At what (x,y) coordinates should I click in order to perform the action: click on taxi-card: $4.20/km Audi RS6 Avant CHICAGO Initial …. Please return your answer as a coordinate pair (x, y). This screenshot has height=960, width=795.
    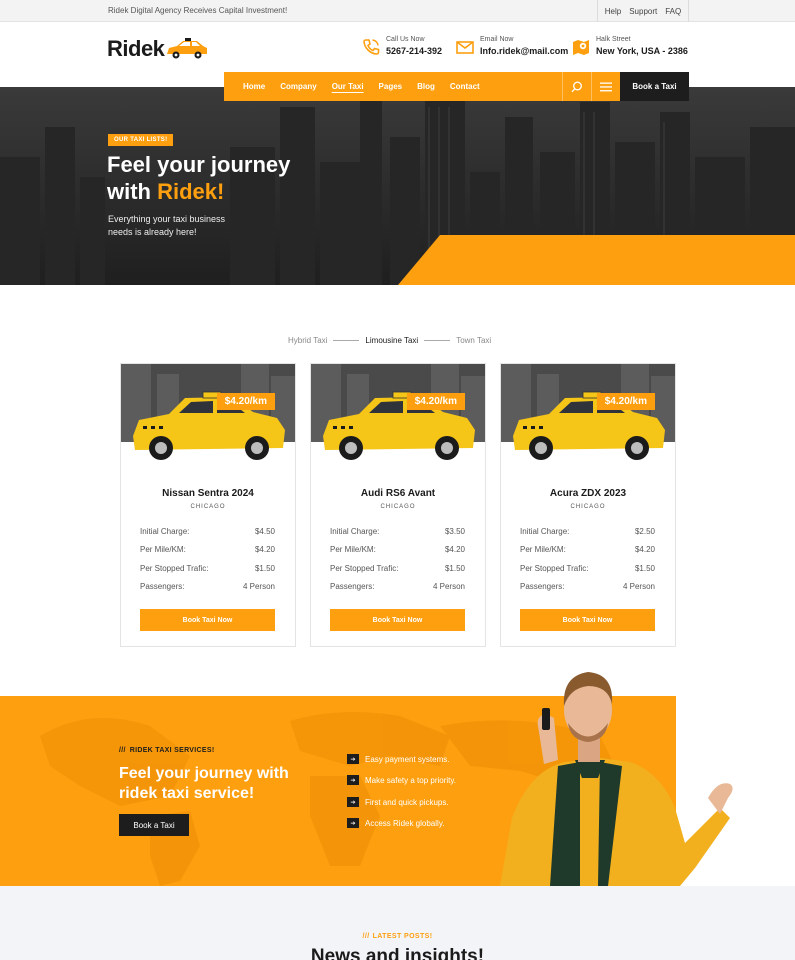
    Looking at the image, I should click on (398, 505).